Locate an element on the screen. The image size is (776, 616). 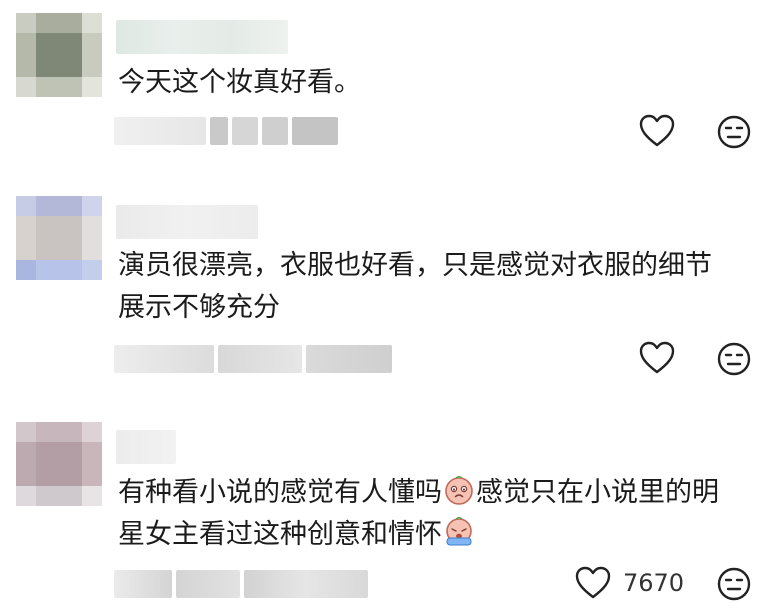
comment-text: 今天这个妆真好看。 is located at coordinates (239, 83).